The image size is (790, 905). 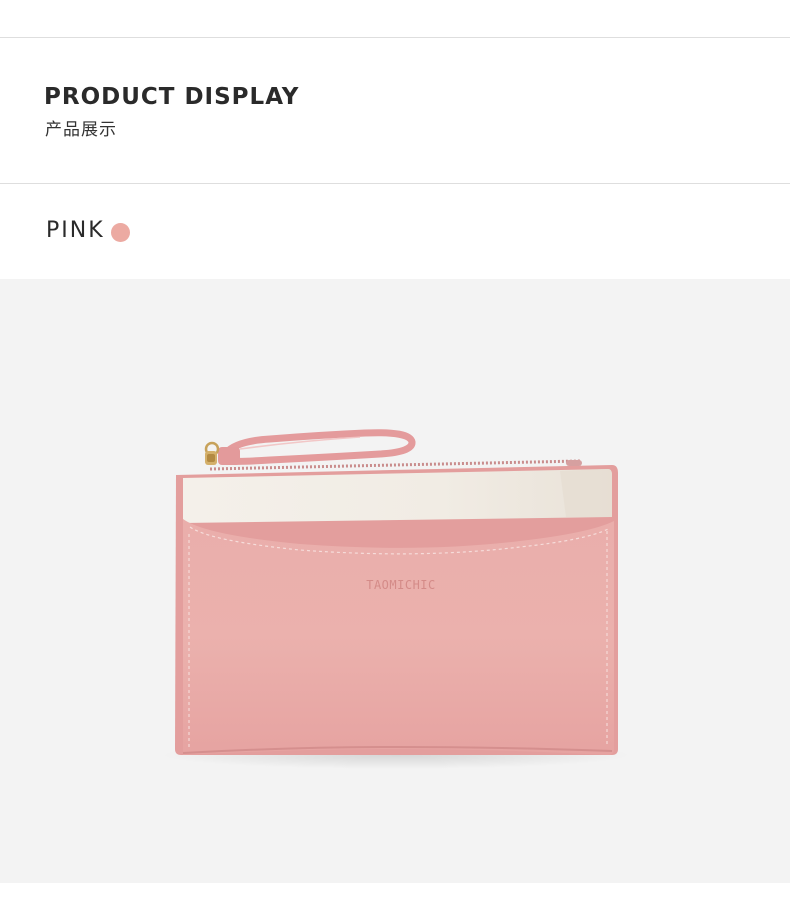 I want to click on color-option-label: PINK, so click(x=75, y=230).